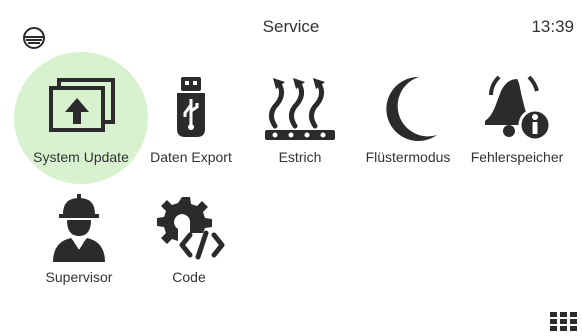 This screenshot has height=336, width=582. I want to click on page-title: Service, so click(291, 26).